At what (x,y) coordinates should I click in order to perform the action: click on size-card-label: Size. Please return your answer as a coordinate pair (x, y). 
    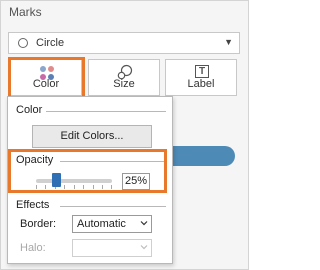
    Looking at the image, I should click on (124, 84).